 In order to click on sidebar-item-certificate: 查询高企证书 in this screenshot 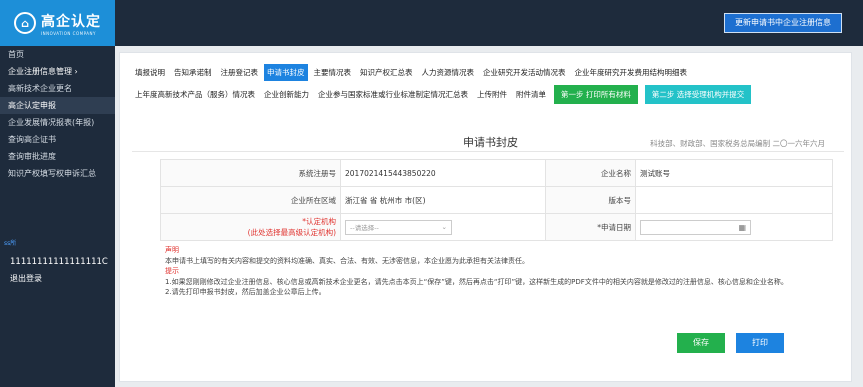, I will do `click(57, 139)`.